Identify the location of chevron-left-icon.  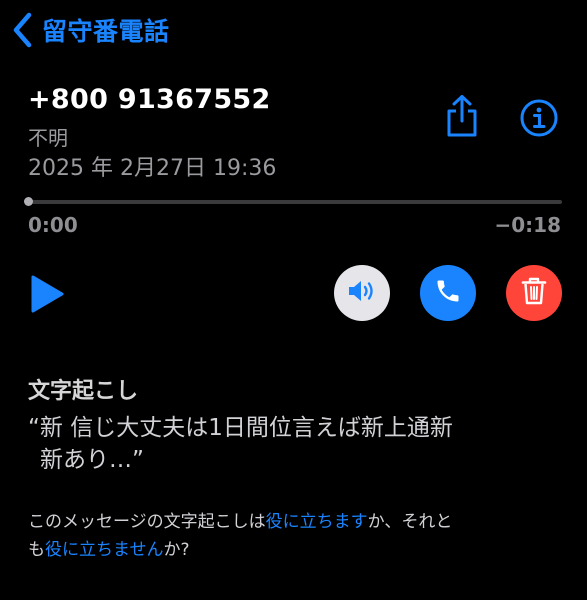
(25, 30).